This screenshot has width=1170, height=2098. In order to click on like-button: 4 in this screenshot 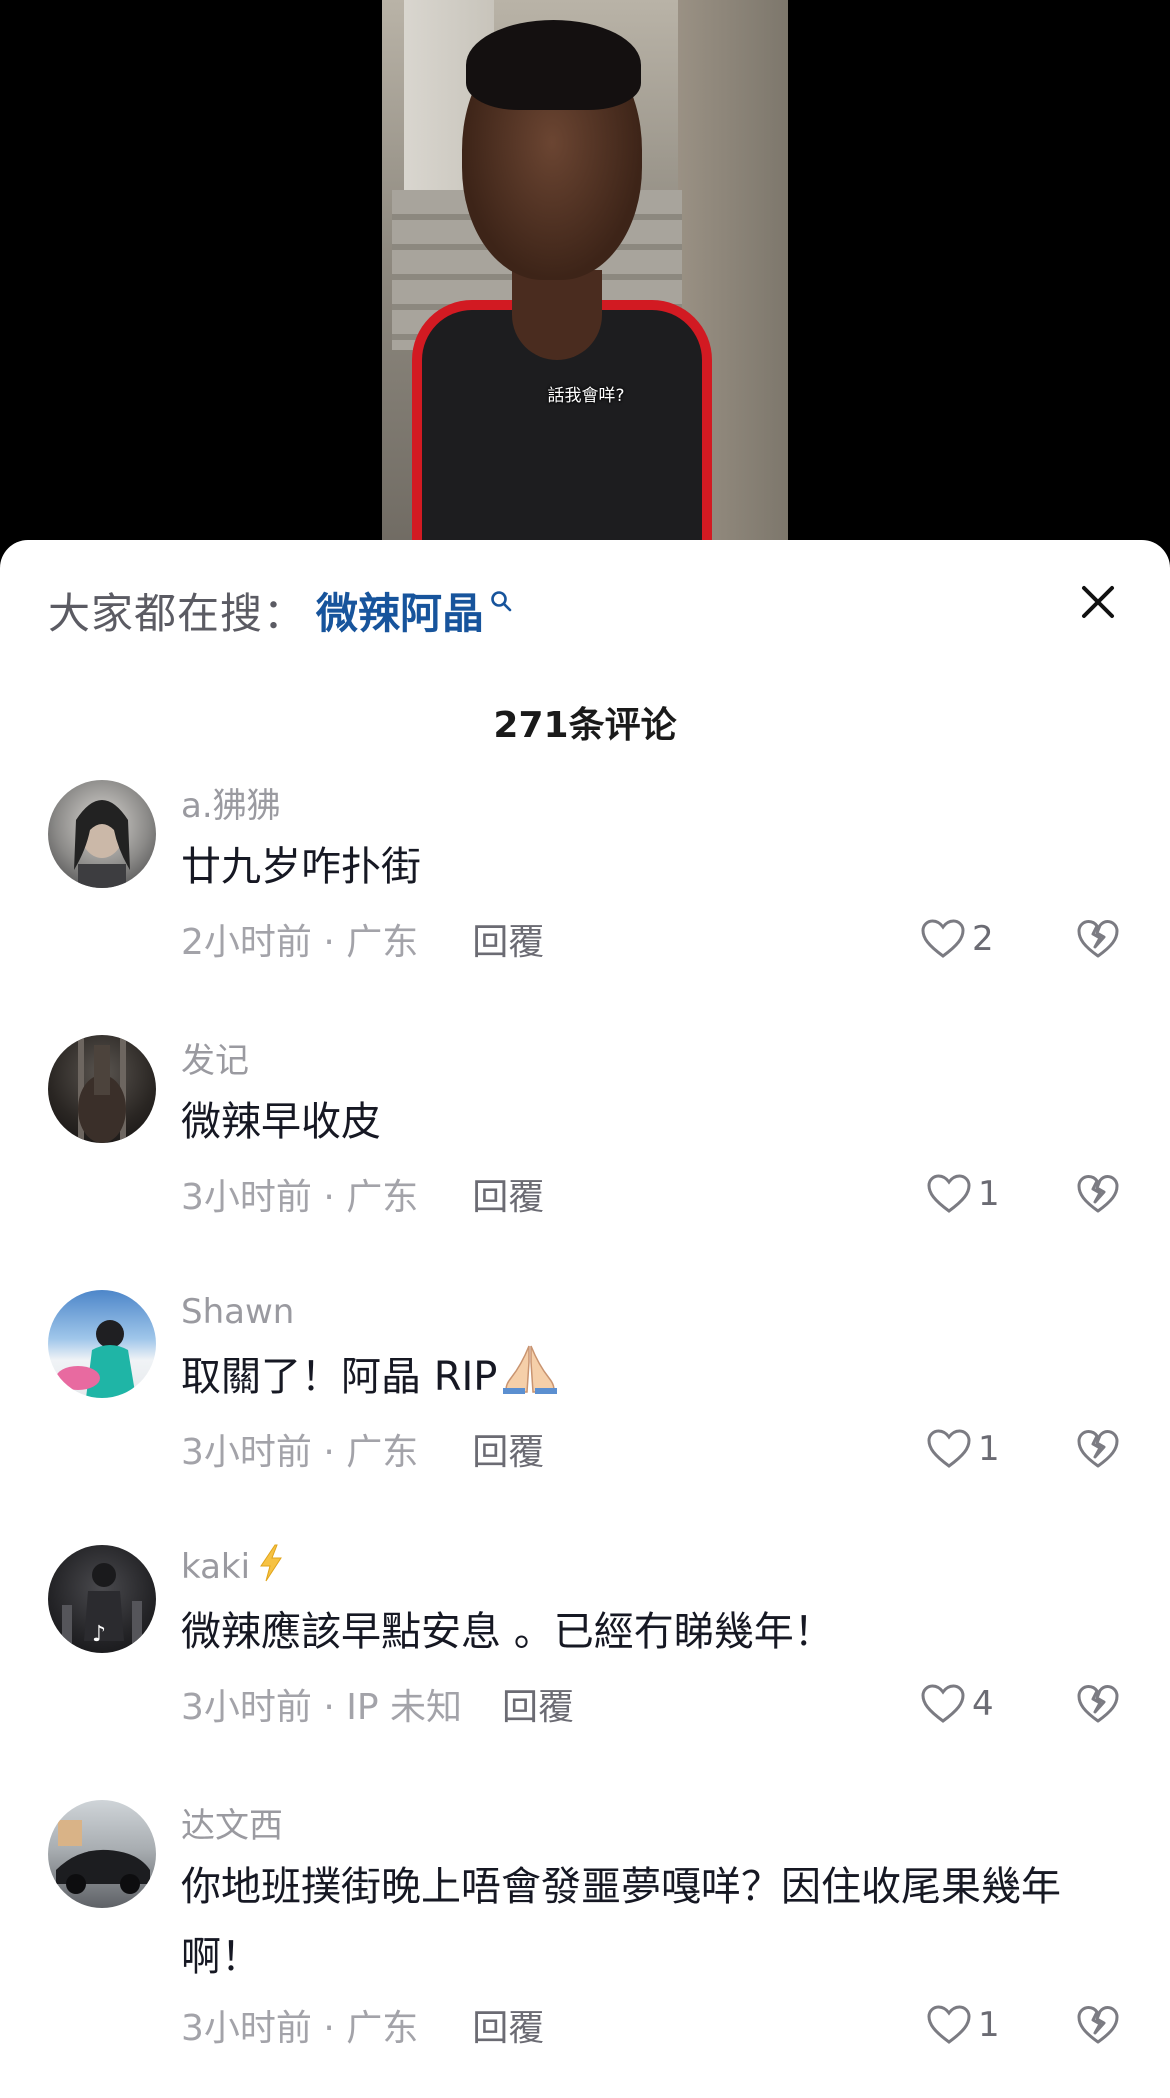, I will do `click(957, 1704)`.